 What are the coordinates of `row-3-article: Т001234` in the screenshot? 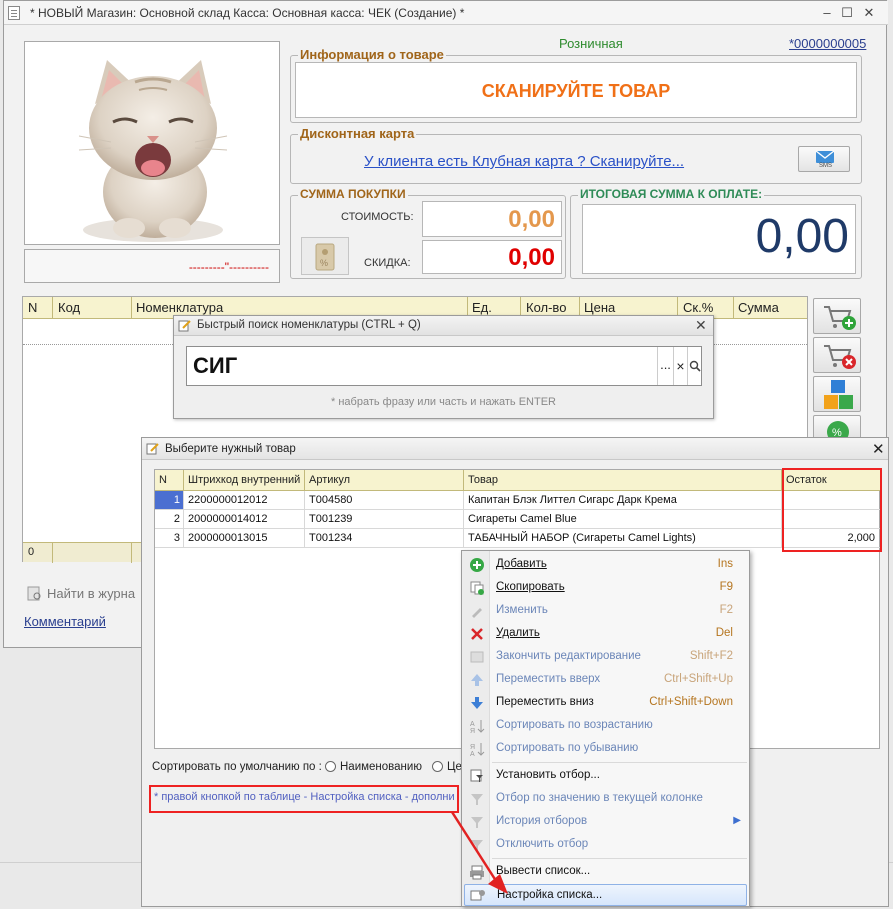 It's located at (384, 538).